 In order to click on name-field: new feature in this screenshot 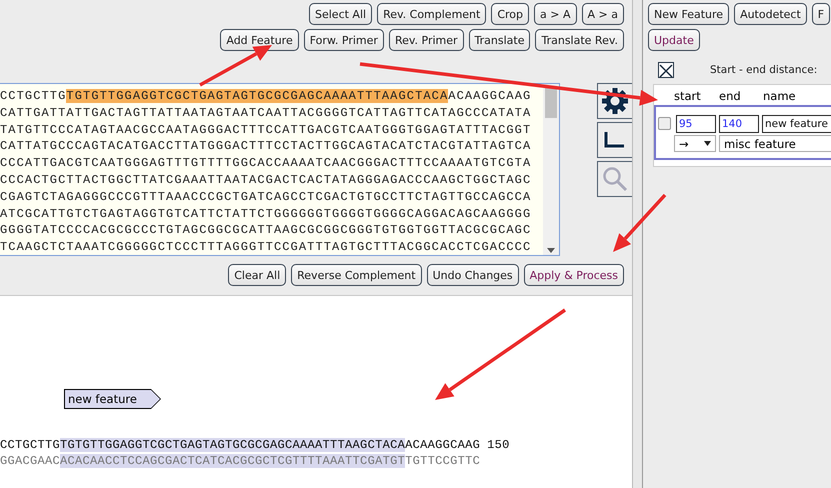, I will do `click(796, 124)`.